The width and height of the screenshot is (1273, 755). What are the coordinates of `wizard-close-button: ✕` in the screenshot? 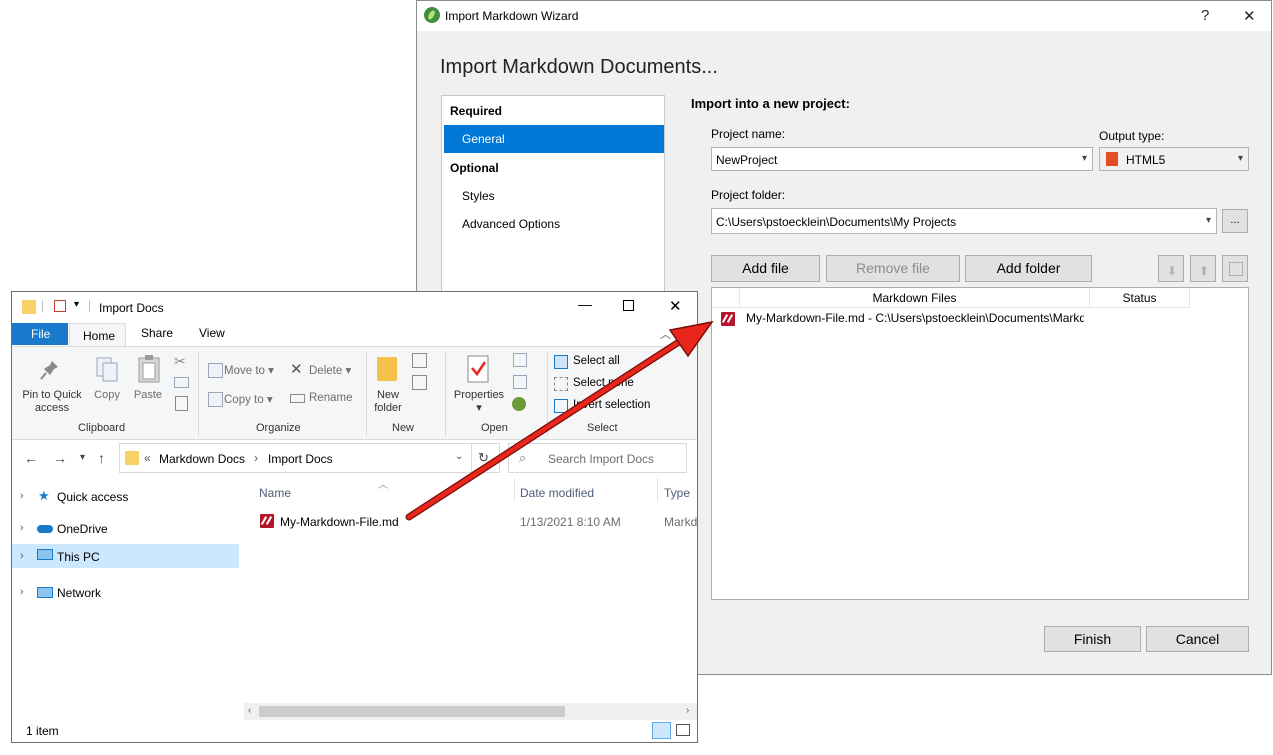 It's located at (1249, 16).